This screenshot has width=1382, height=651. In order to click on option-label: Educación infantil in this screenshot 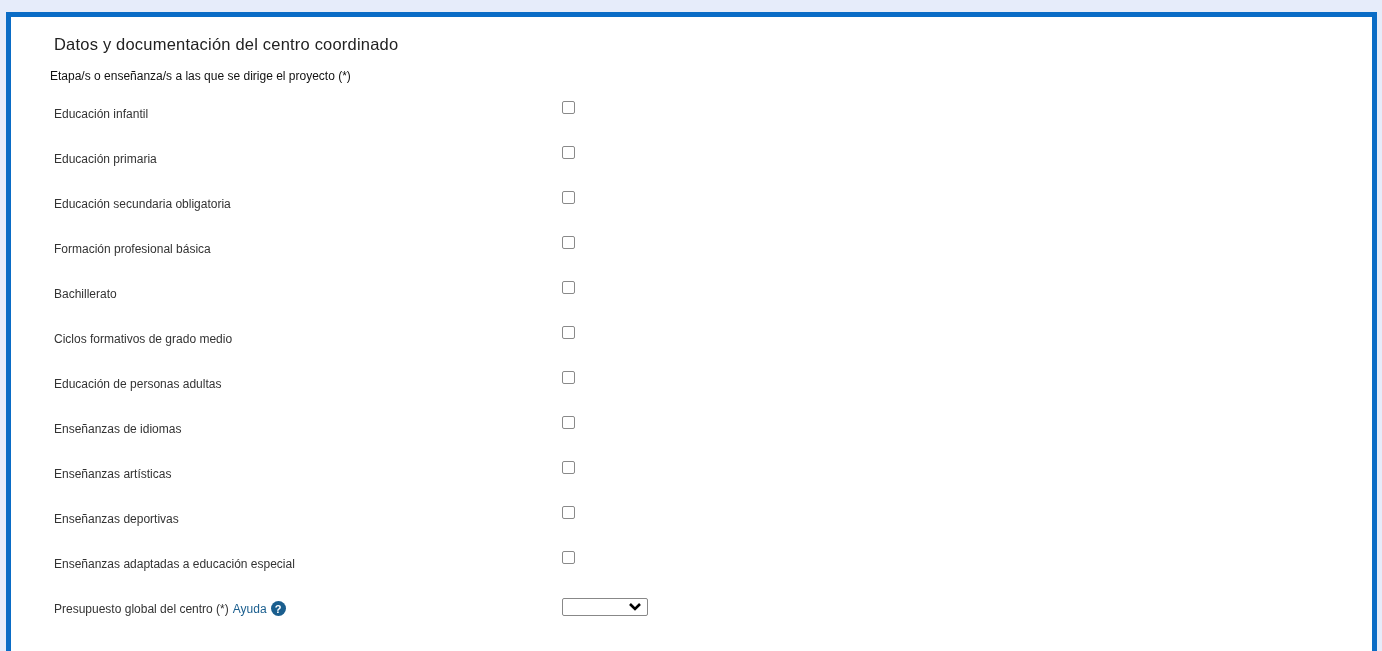, I will do `click(102, 113)`.